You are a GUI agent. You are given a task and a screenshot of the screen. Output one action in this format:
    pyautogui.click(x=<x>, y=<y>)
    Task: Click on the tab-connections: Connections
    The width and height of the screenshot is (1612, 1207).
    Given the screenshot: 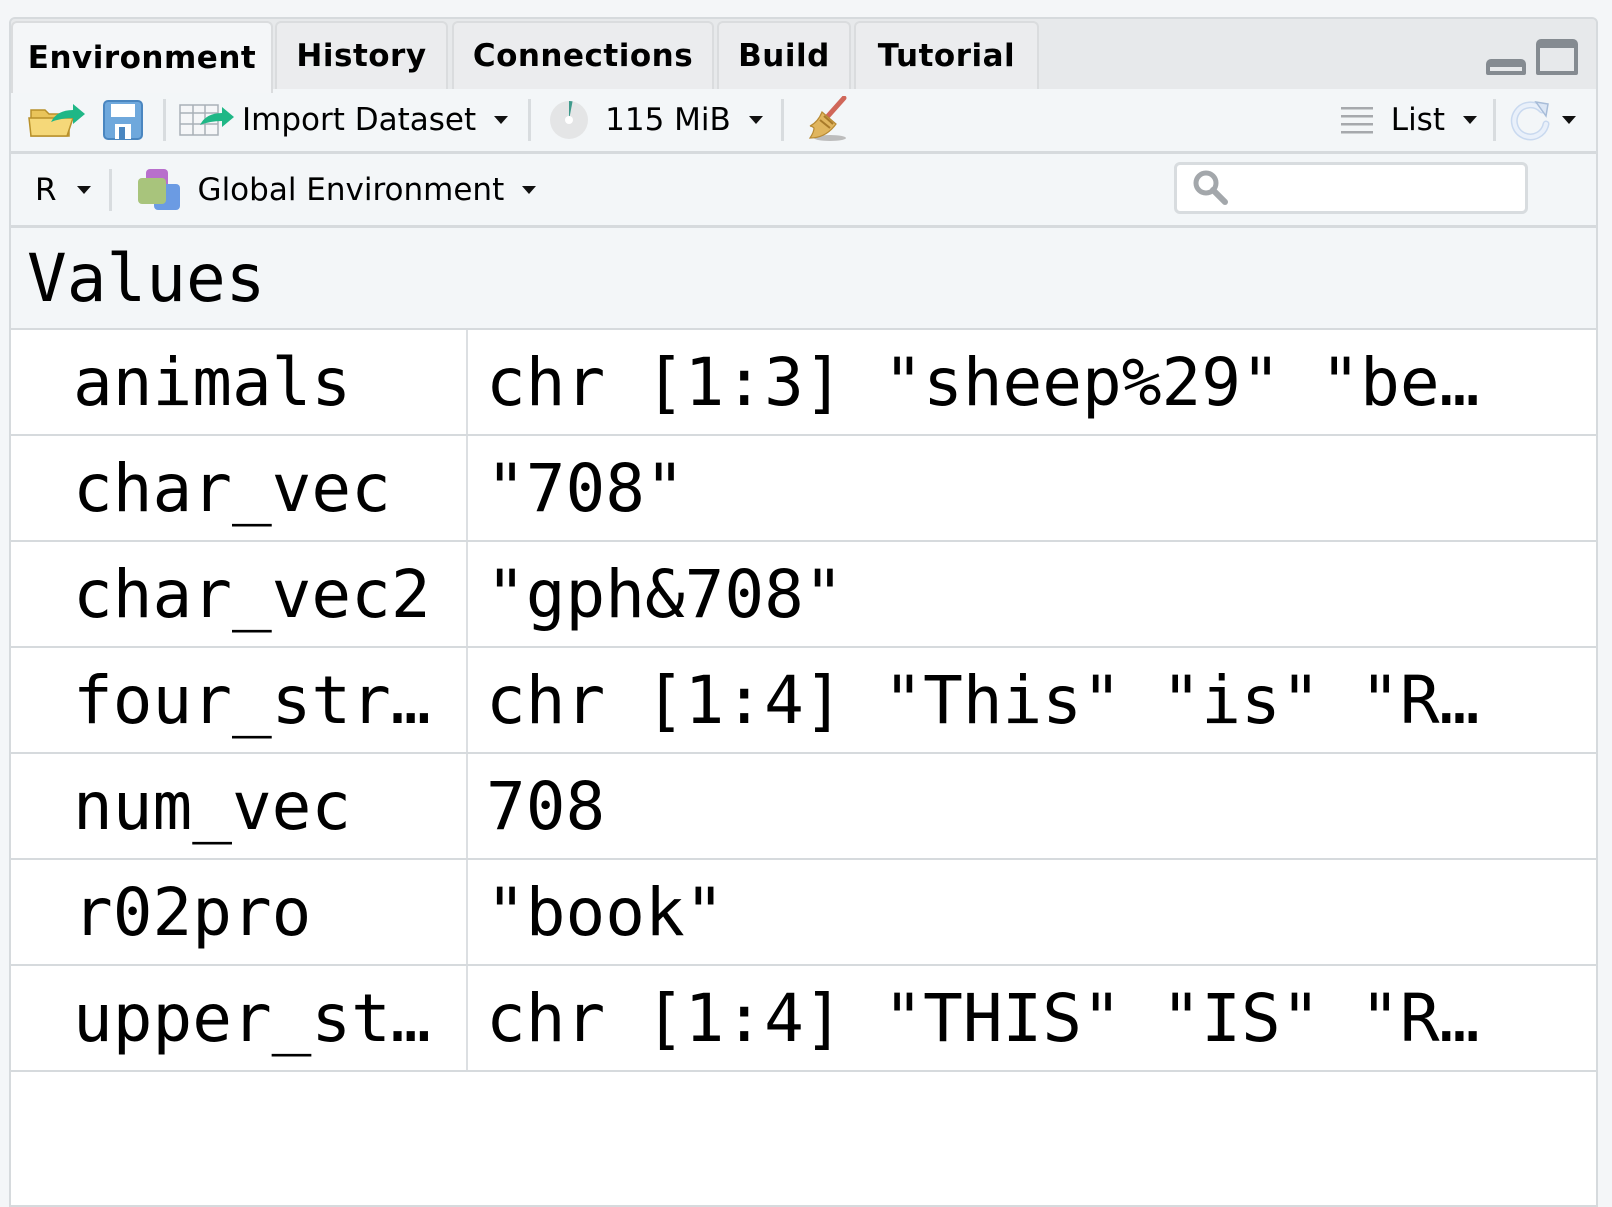 What is the action you would take?
    pyautogui.click(x=583, y=55)
    